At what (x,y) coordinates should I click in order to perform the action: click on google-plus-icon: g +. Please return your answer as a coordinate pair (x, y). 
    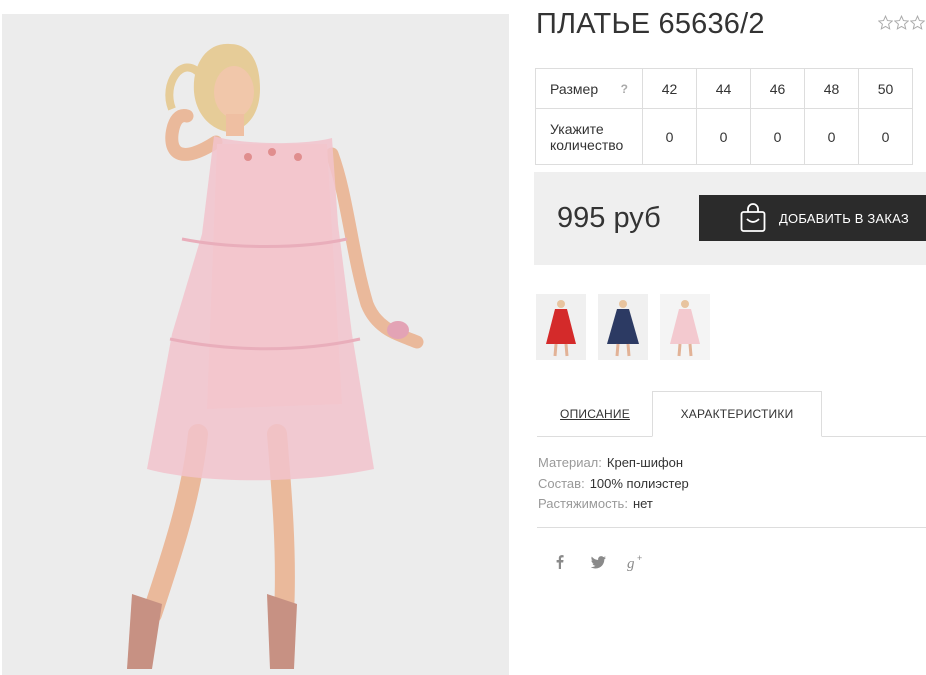
    Looking at the image, I should click on (636, 562).